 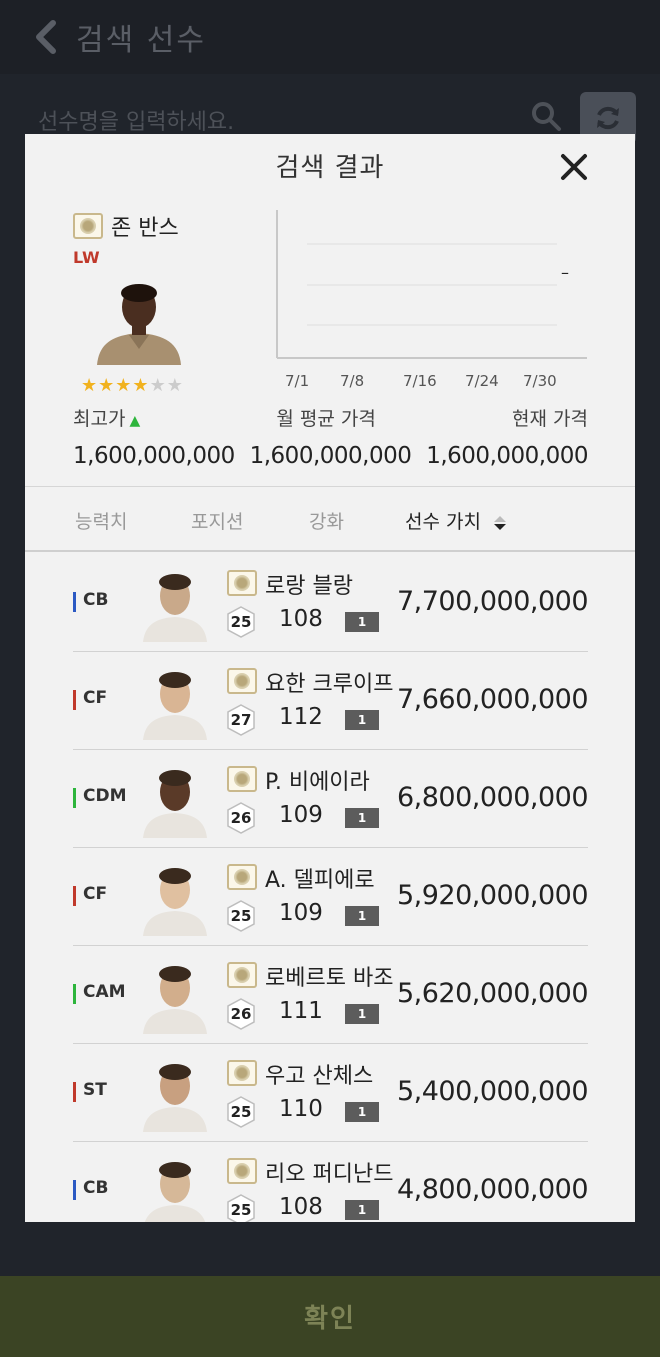 What do you see at coordinates (105, 796) in the screenshot?
I see `row-position: CDM` at bounding box center [105, 796].